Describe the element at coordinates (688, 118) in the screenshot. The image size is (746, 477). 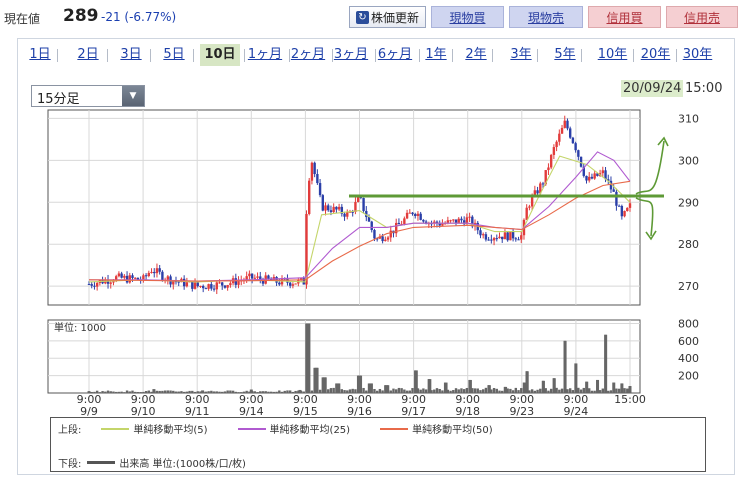
I see `y-tick-label: 310` at that location.